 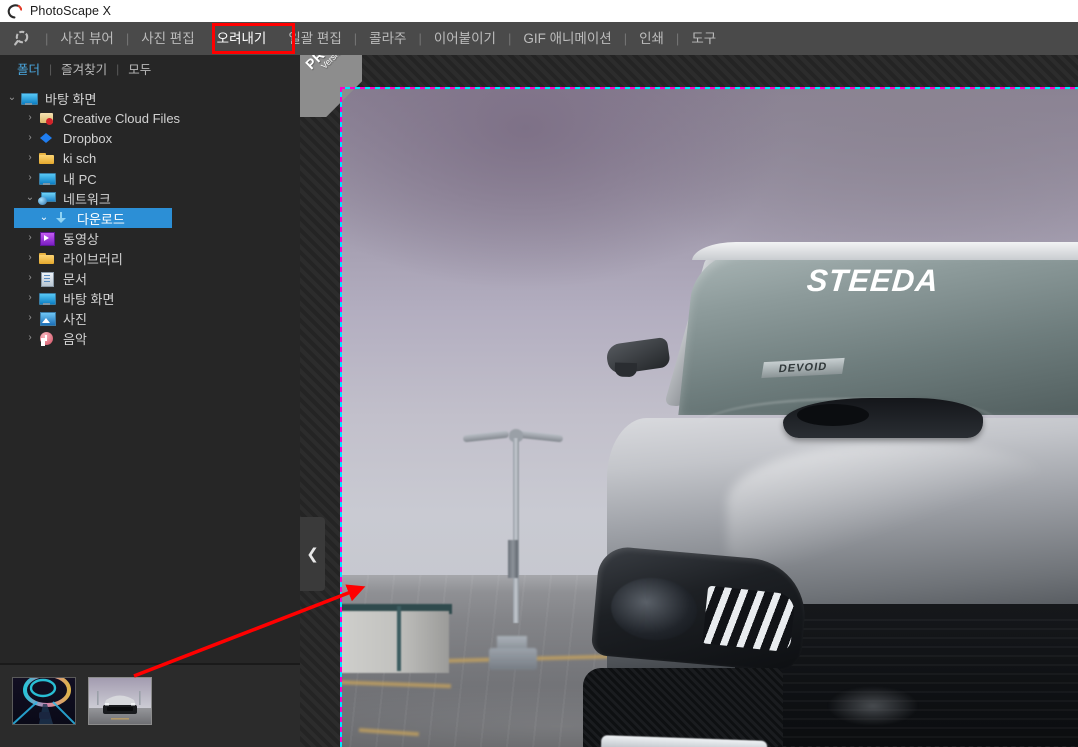 What do you see at coordinates (93, 259) in the screenshot?
I see `tree-item-label: 라이브러리` at bounding box center [93, 259].